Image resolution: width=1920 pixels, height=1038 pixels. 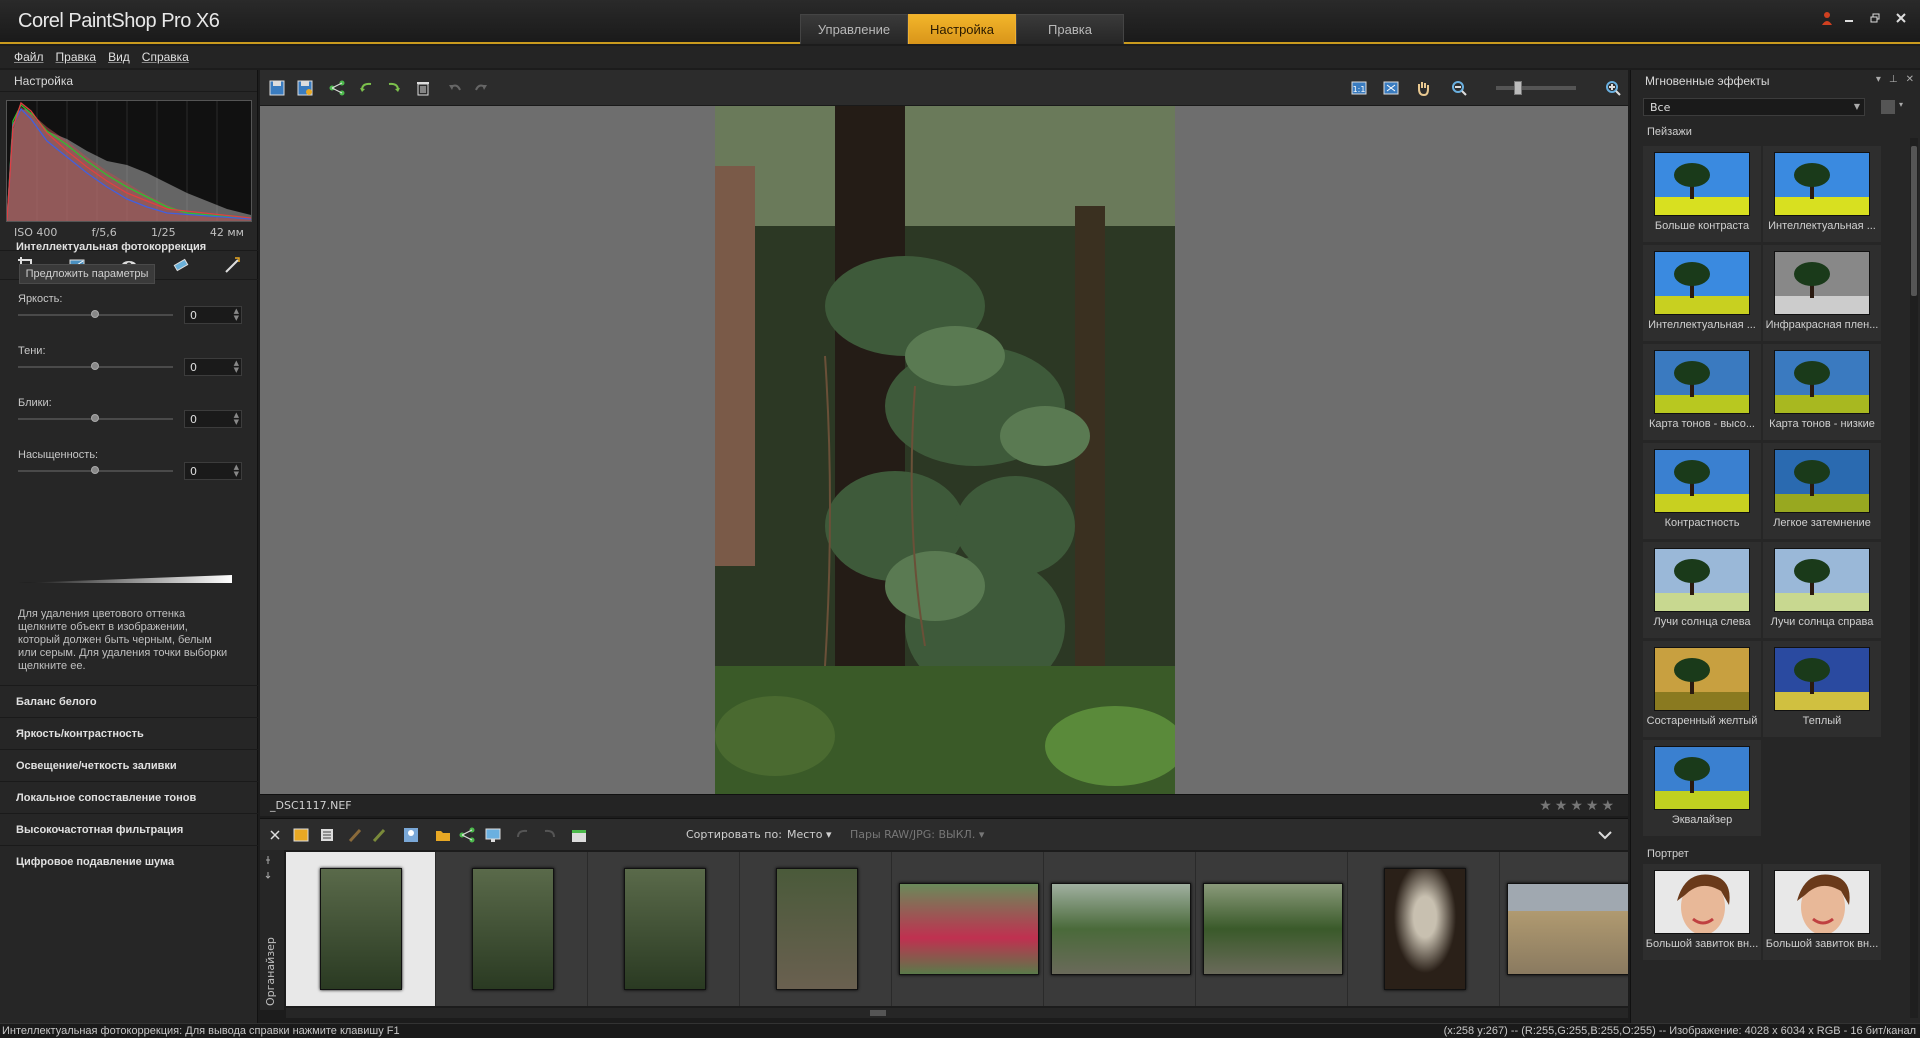 I want to click on user-icon, so click(x=1827, y=18).